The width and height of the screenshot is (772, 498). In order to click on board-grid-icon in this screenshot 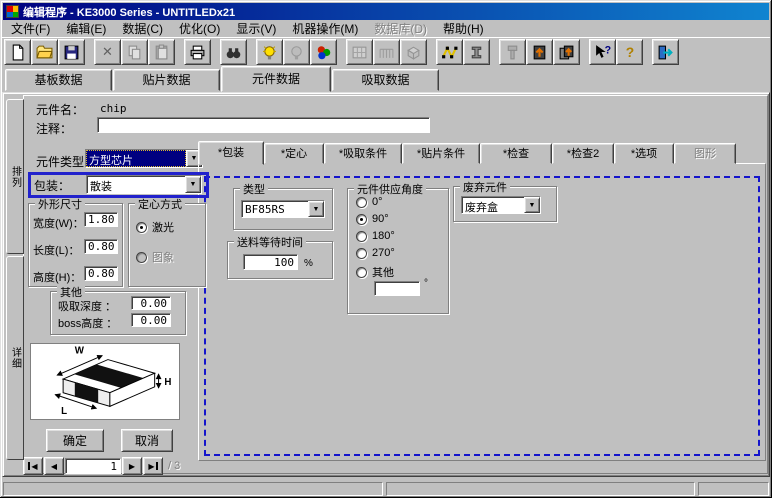, I will do `click(359, 52)`.